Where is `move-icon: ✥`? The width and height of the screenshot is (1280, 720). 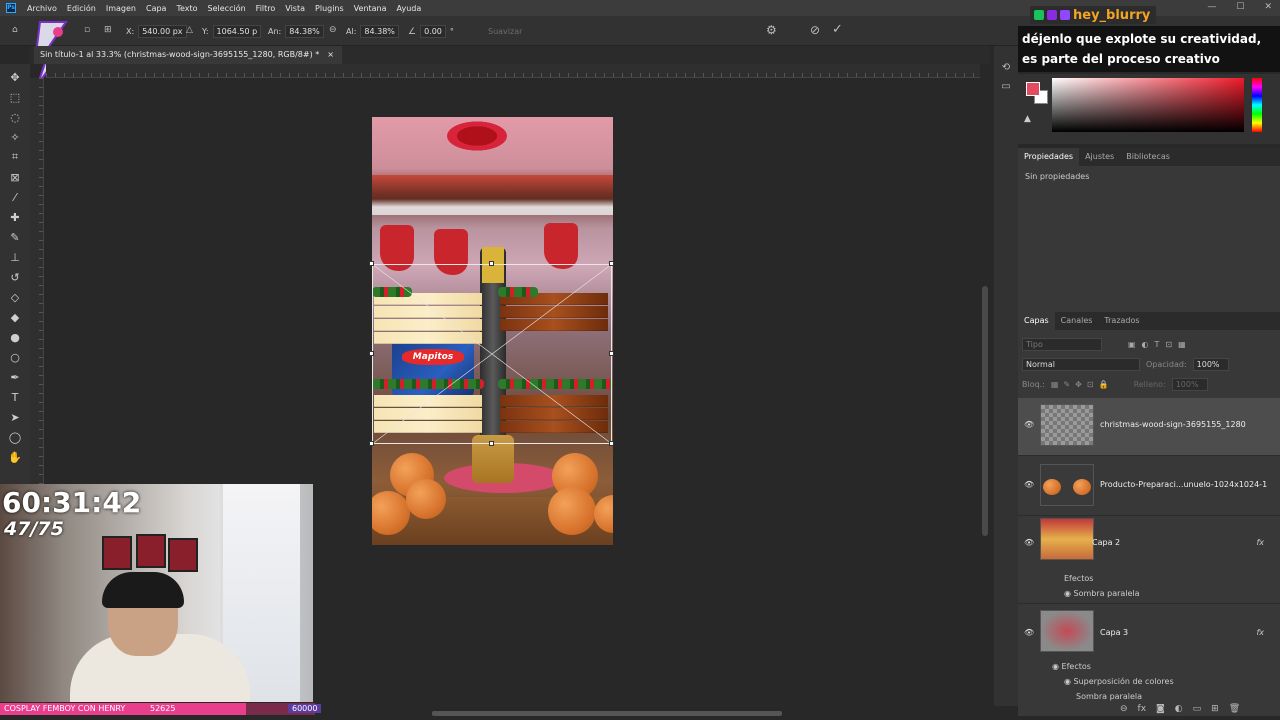
move-icon: ✥ is located at coordinates (15, 77).